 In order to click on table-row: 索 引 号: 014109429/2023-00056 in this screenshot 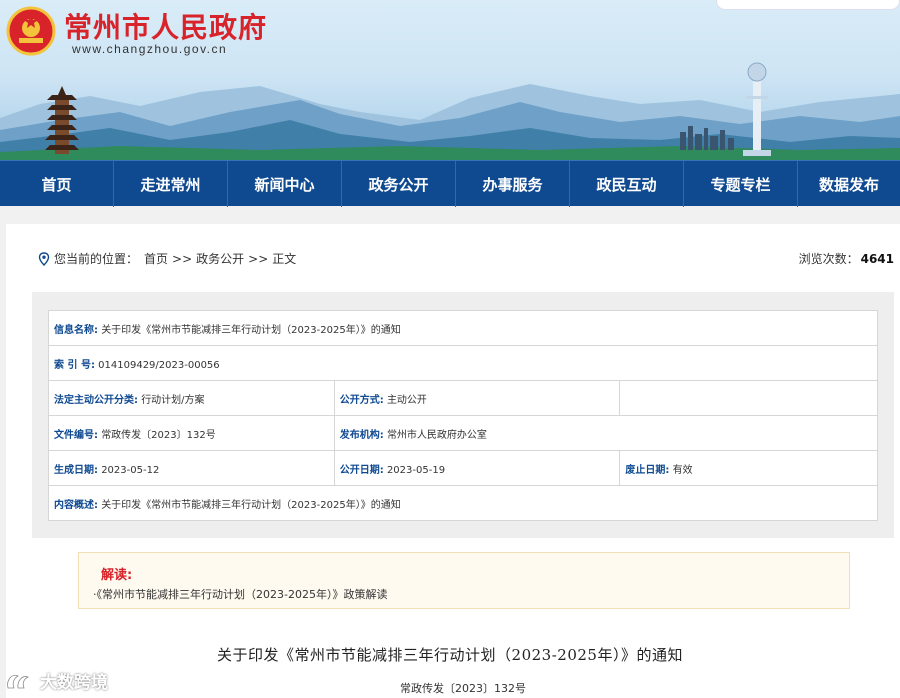, I will do `click(463, 363)`.